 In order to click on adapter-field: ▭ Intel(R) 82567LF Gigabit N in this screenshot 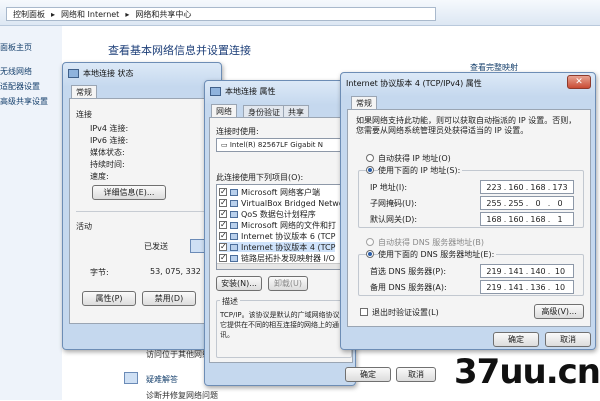, I will do `click(284, 145)`.